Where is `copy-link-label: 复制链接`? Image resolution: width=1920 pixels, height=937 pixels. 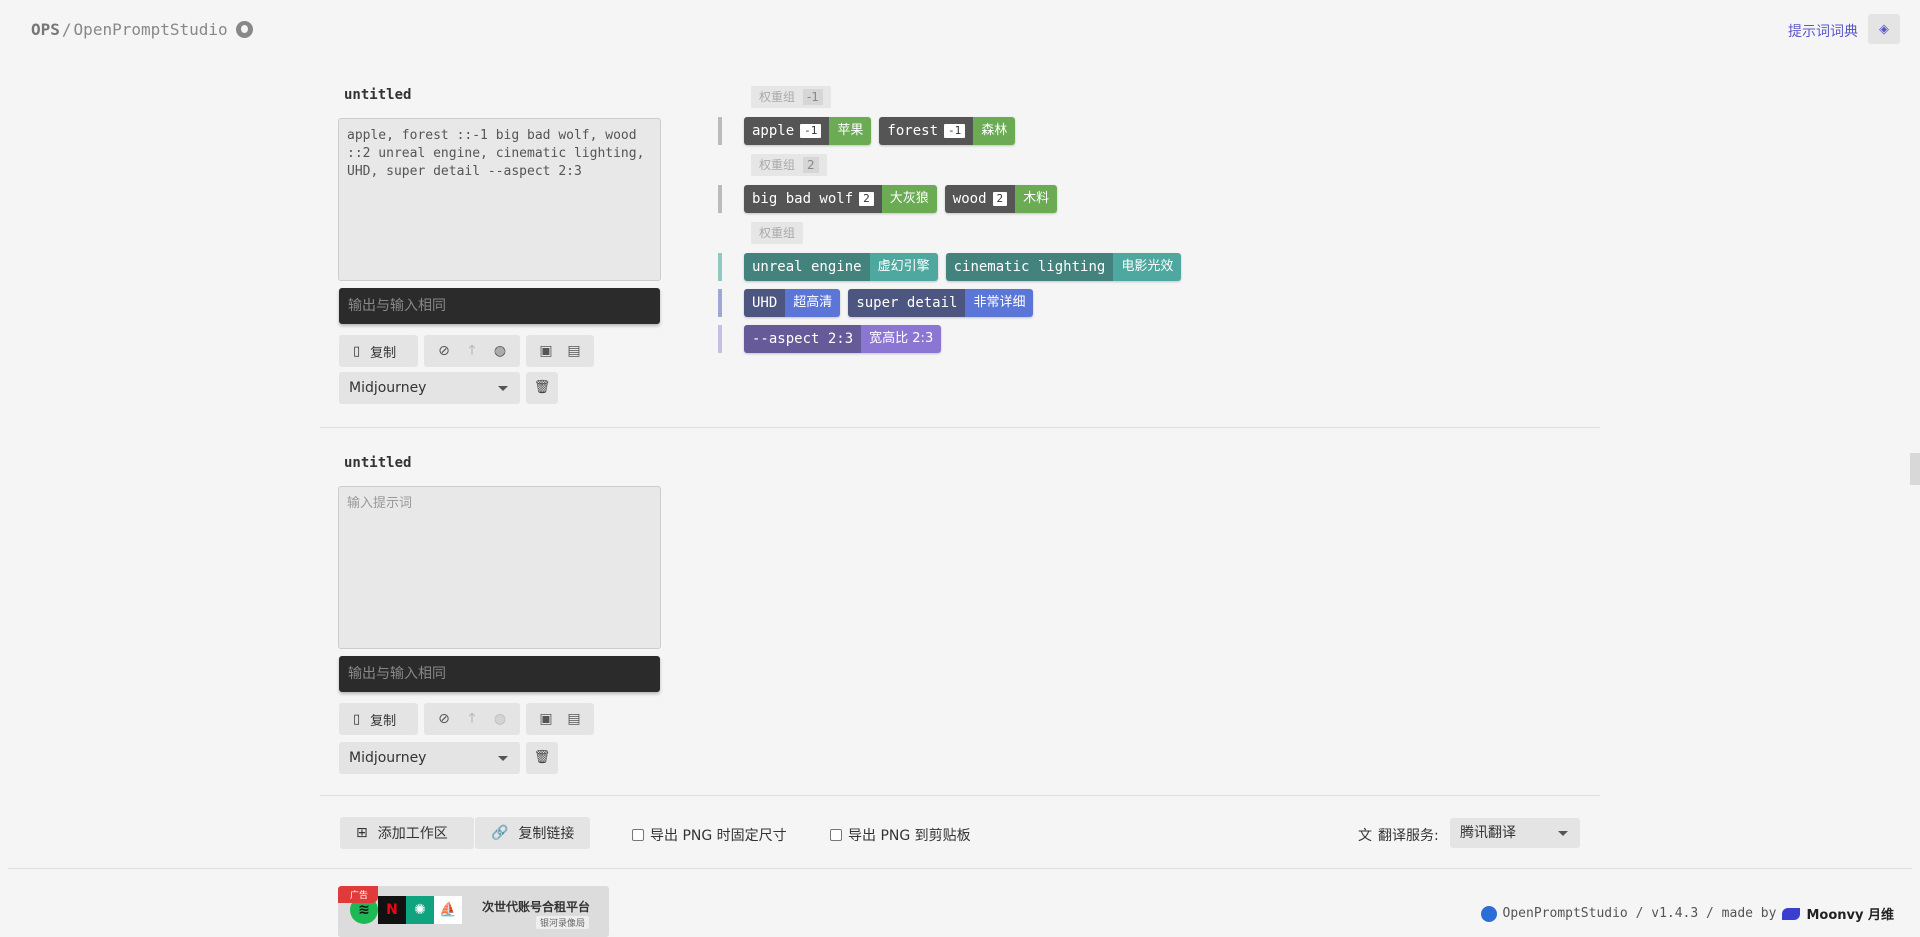 copy-link-label: 复制链接 is located at coordinates (546, 834).